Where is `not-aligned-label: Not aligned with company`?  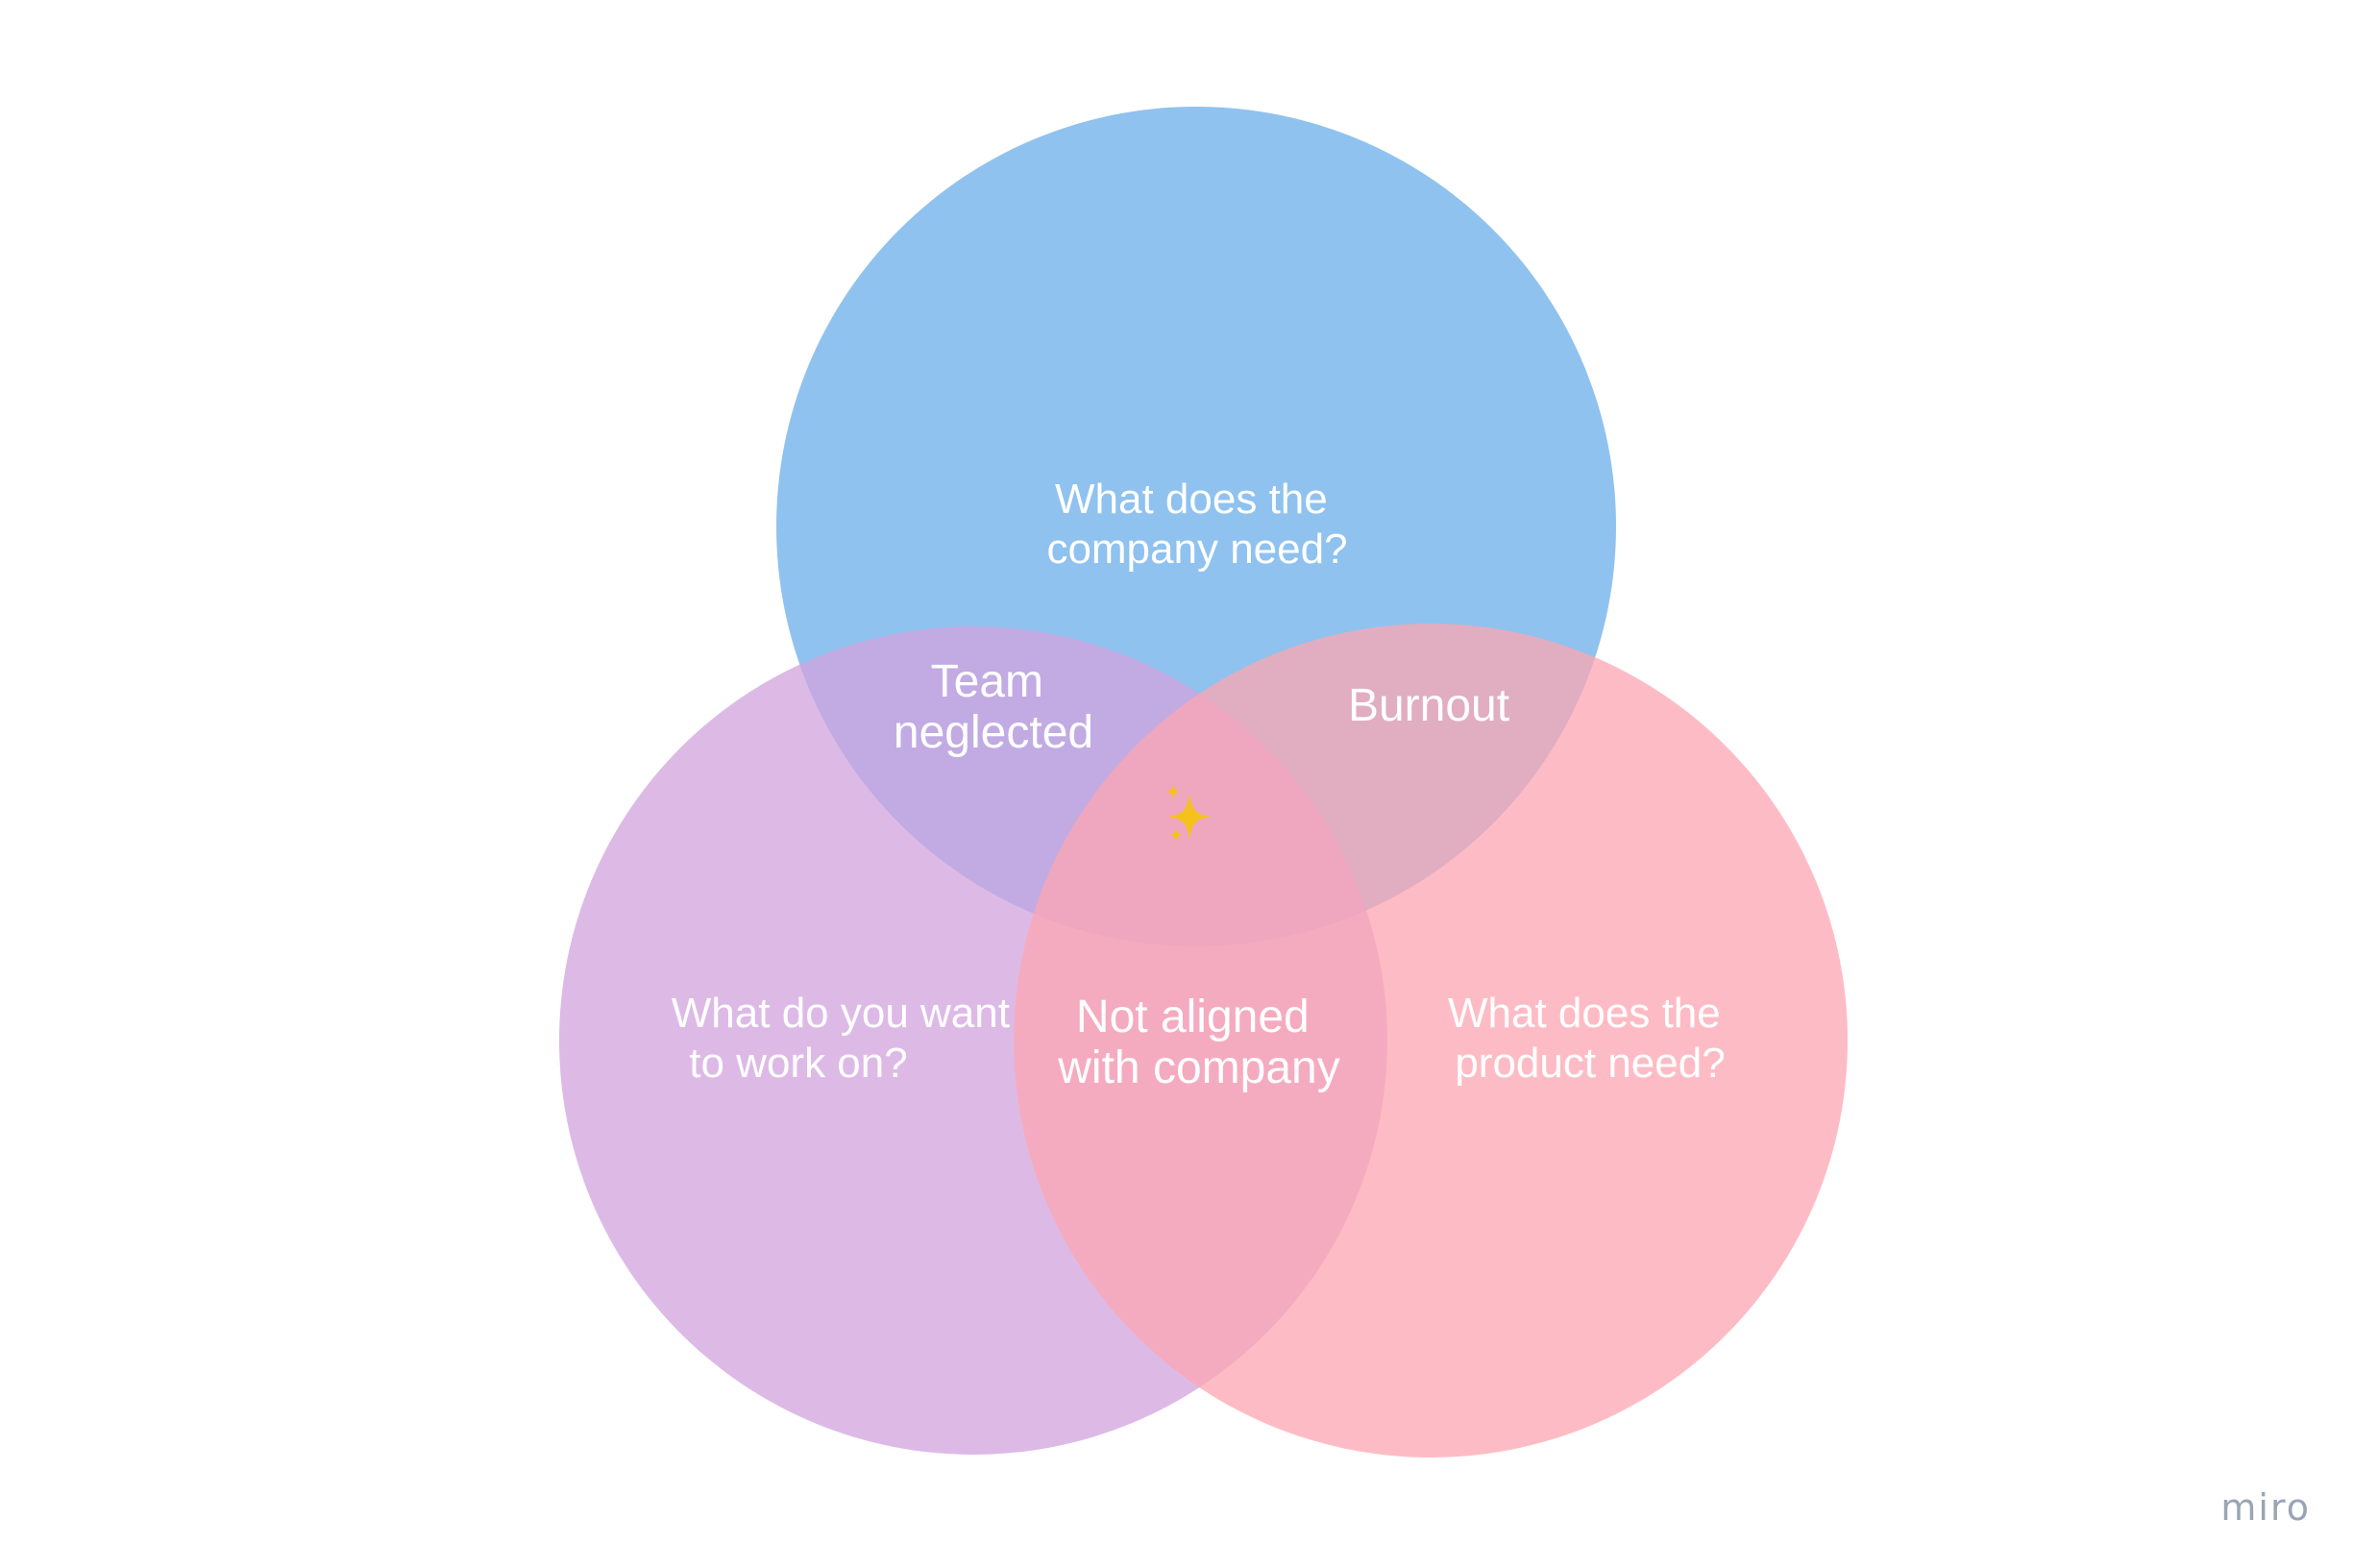 not-aligned-label: Not aligned with company is located at coordinates (1198, 1043).